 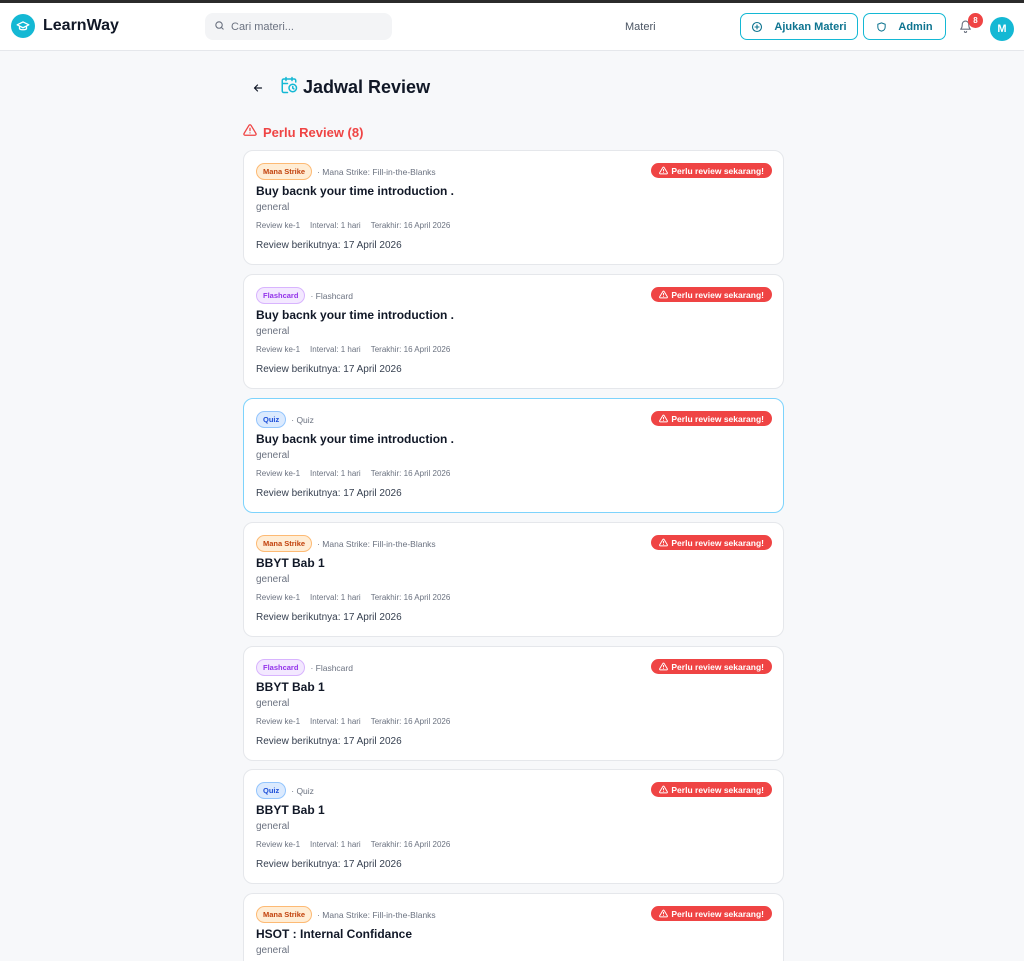 I want to click on app-name: LearnWay, so click(x=81, y=25).